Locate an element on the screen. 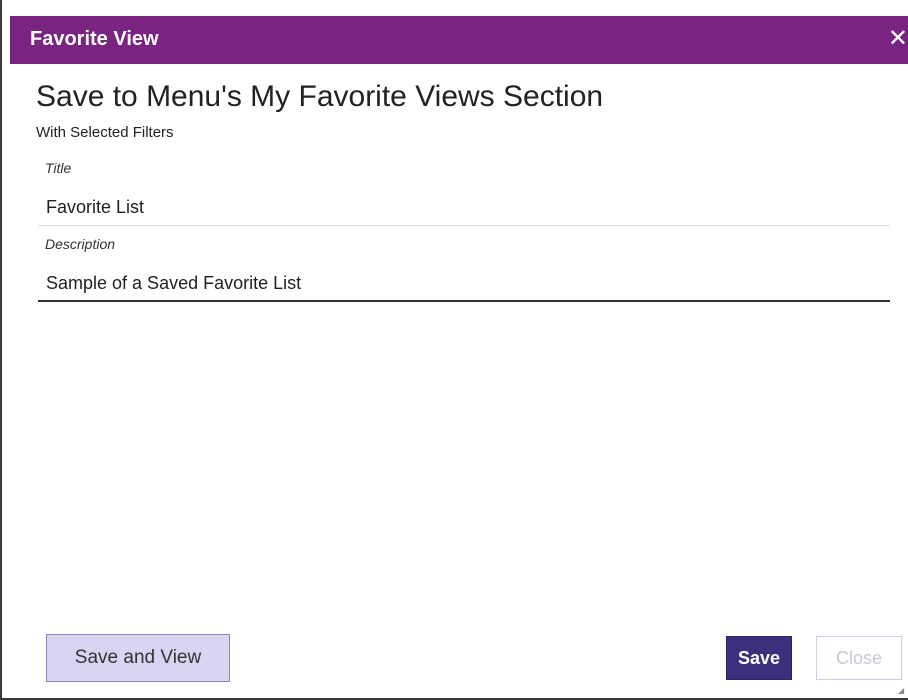 The height and width of the screenshot is (700, 908). section-subheading: With Selected Filters is located at coordinates (105, 132).